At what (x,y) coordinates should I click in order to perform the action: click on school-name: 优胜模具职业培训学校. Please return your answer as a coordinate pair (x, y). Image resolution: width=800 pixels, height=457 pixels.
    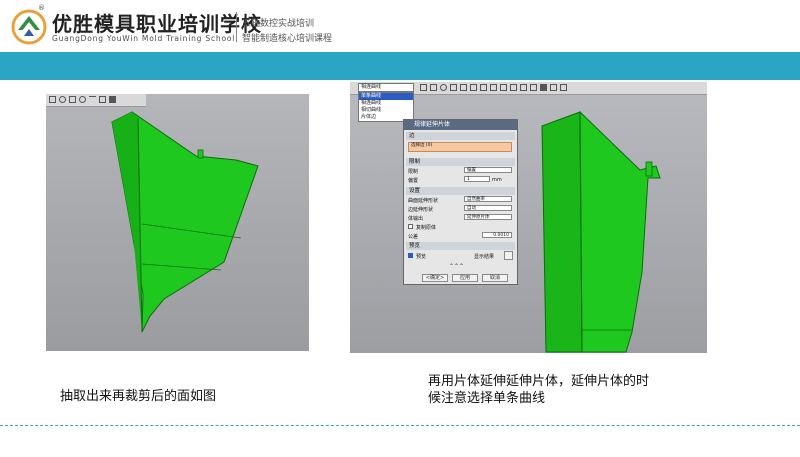
    Looking at the image, I should click on (157, 24).